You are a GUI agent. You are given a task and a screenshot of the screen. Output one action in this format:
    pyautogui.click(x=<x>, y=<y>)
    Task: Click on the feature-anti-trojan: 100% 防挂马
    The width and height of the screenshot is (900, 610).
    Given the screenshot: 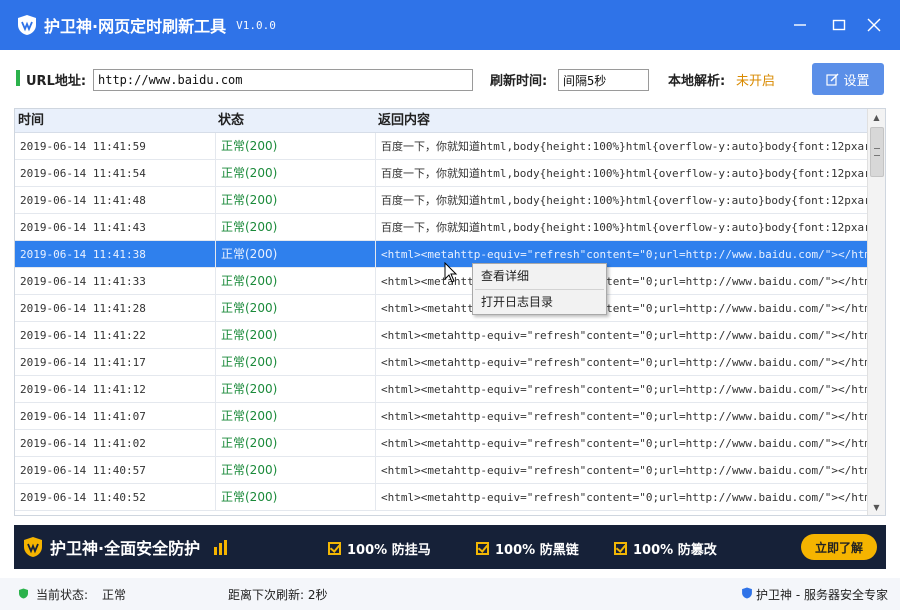 What is the action you would take?
    pyautogui.click(x=379, y=548)
    